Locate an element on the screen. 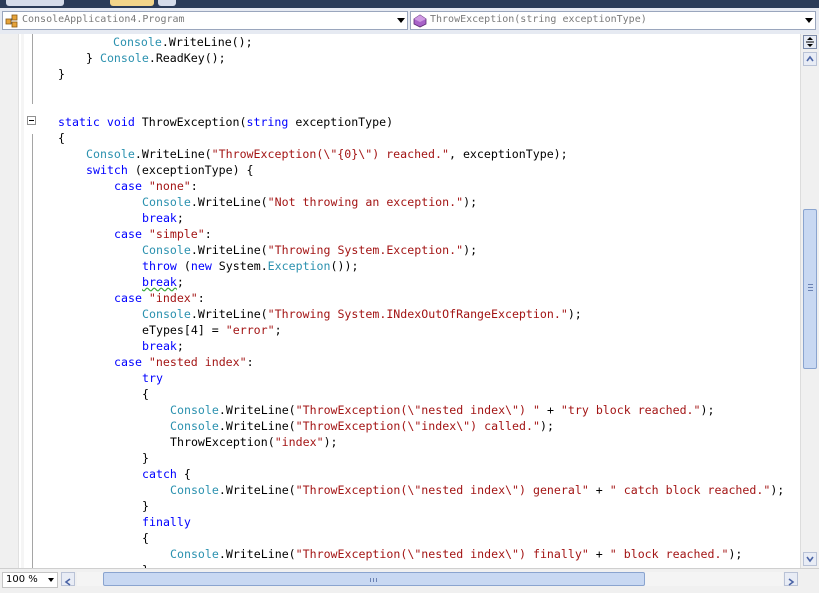 The height and width of the screenshot is (593, 819). scroll-down-button is located at coordinates (810, 559).